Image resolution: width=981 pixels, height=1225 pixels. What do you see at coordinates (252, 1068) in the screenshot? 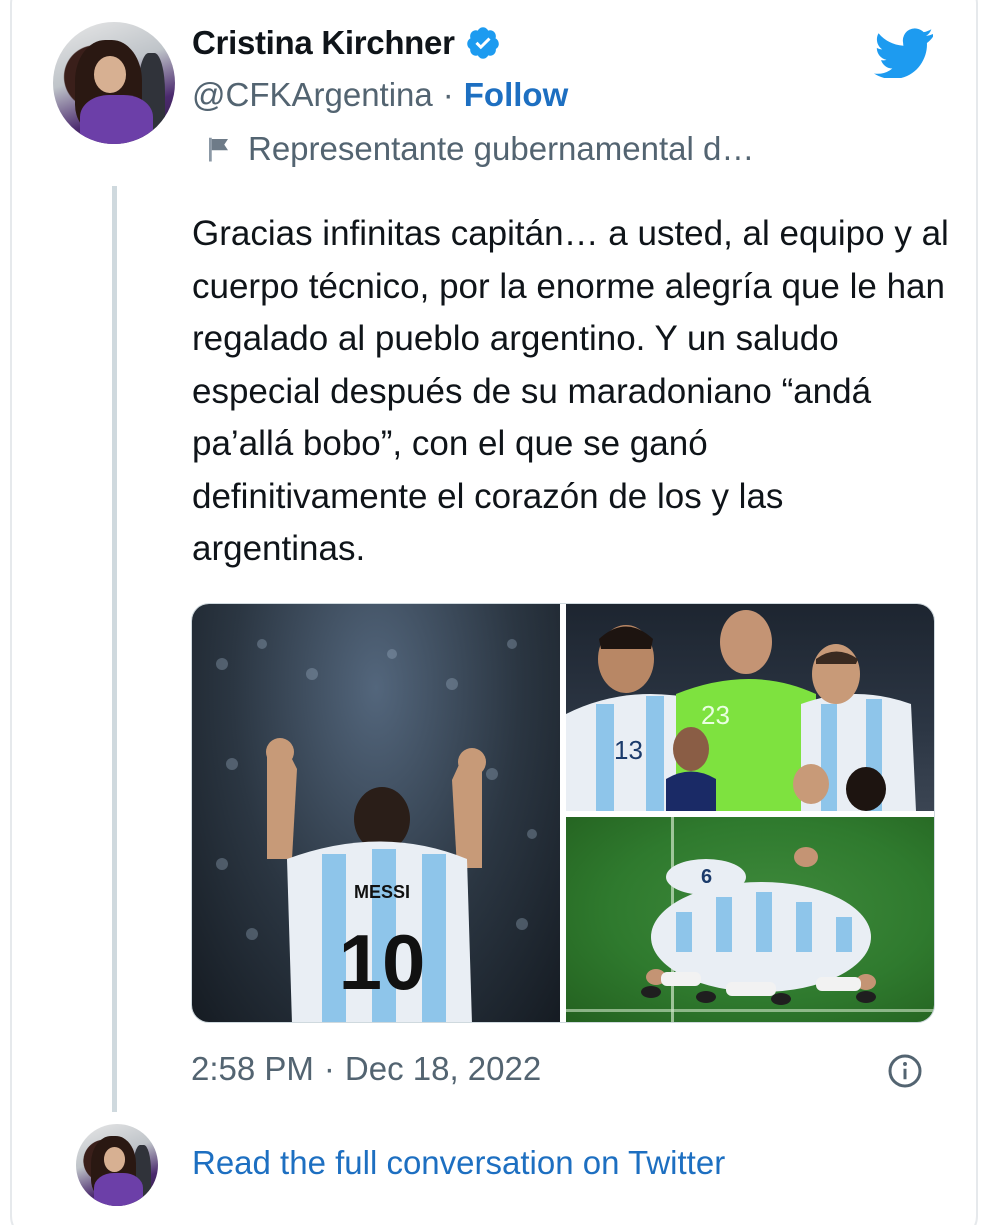
I see `tweet-time: 2:58 PM` at bounding box center [252, 1068].